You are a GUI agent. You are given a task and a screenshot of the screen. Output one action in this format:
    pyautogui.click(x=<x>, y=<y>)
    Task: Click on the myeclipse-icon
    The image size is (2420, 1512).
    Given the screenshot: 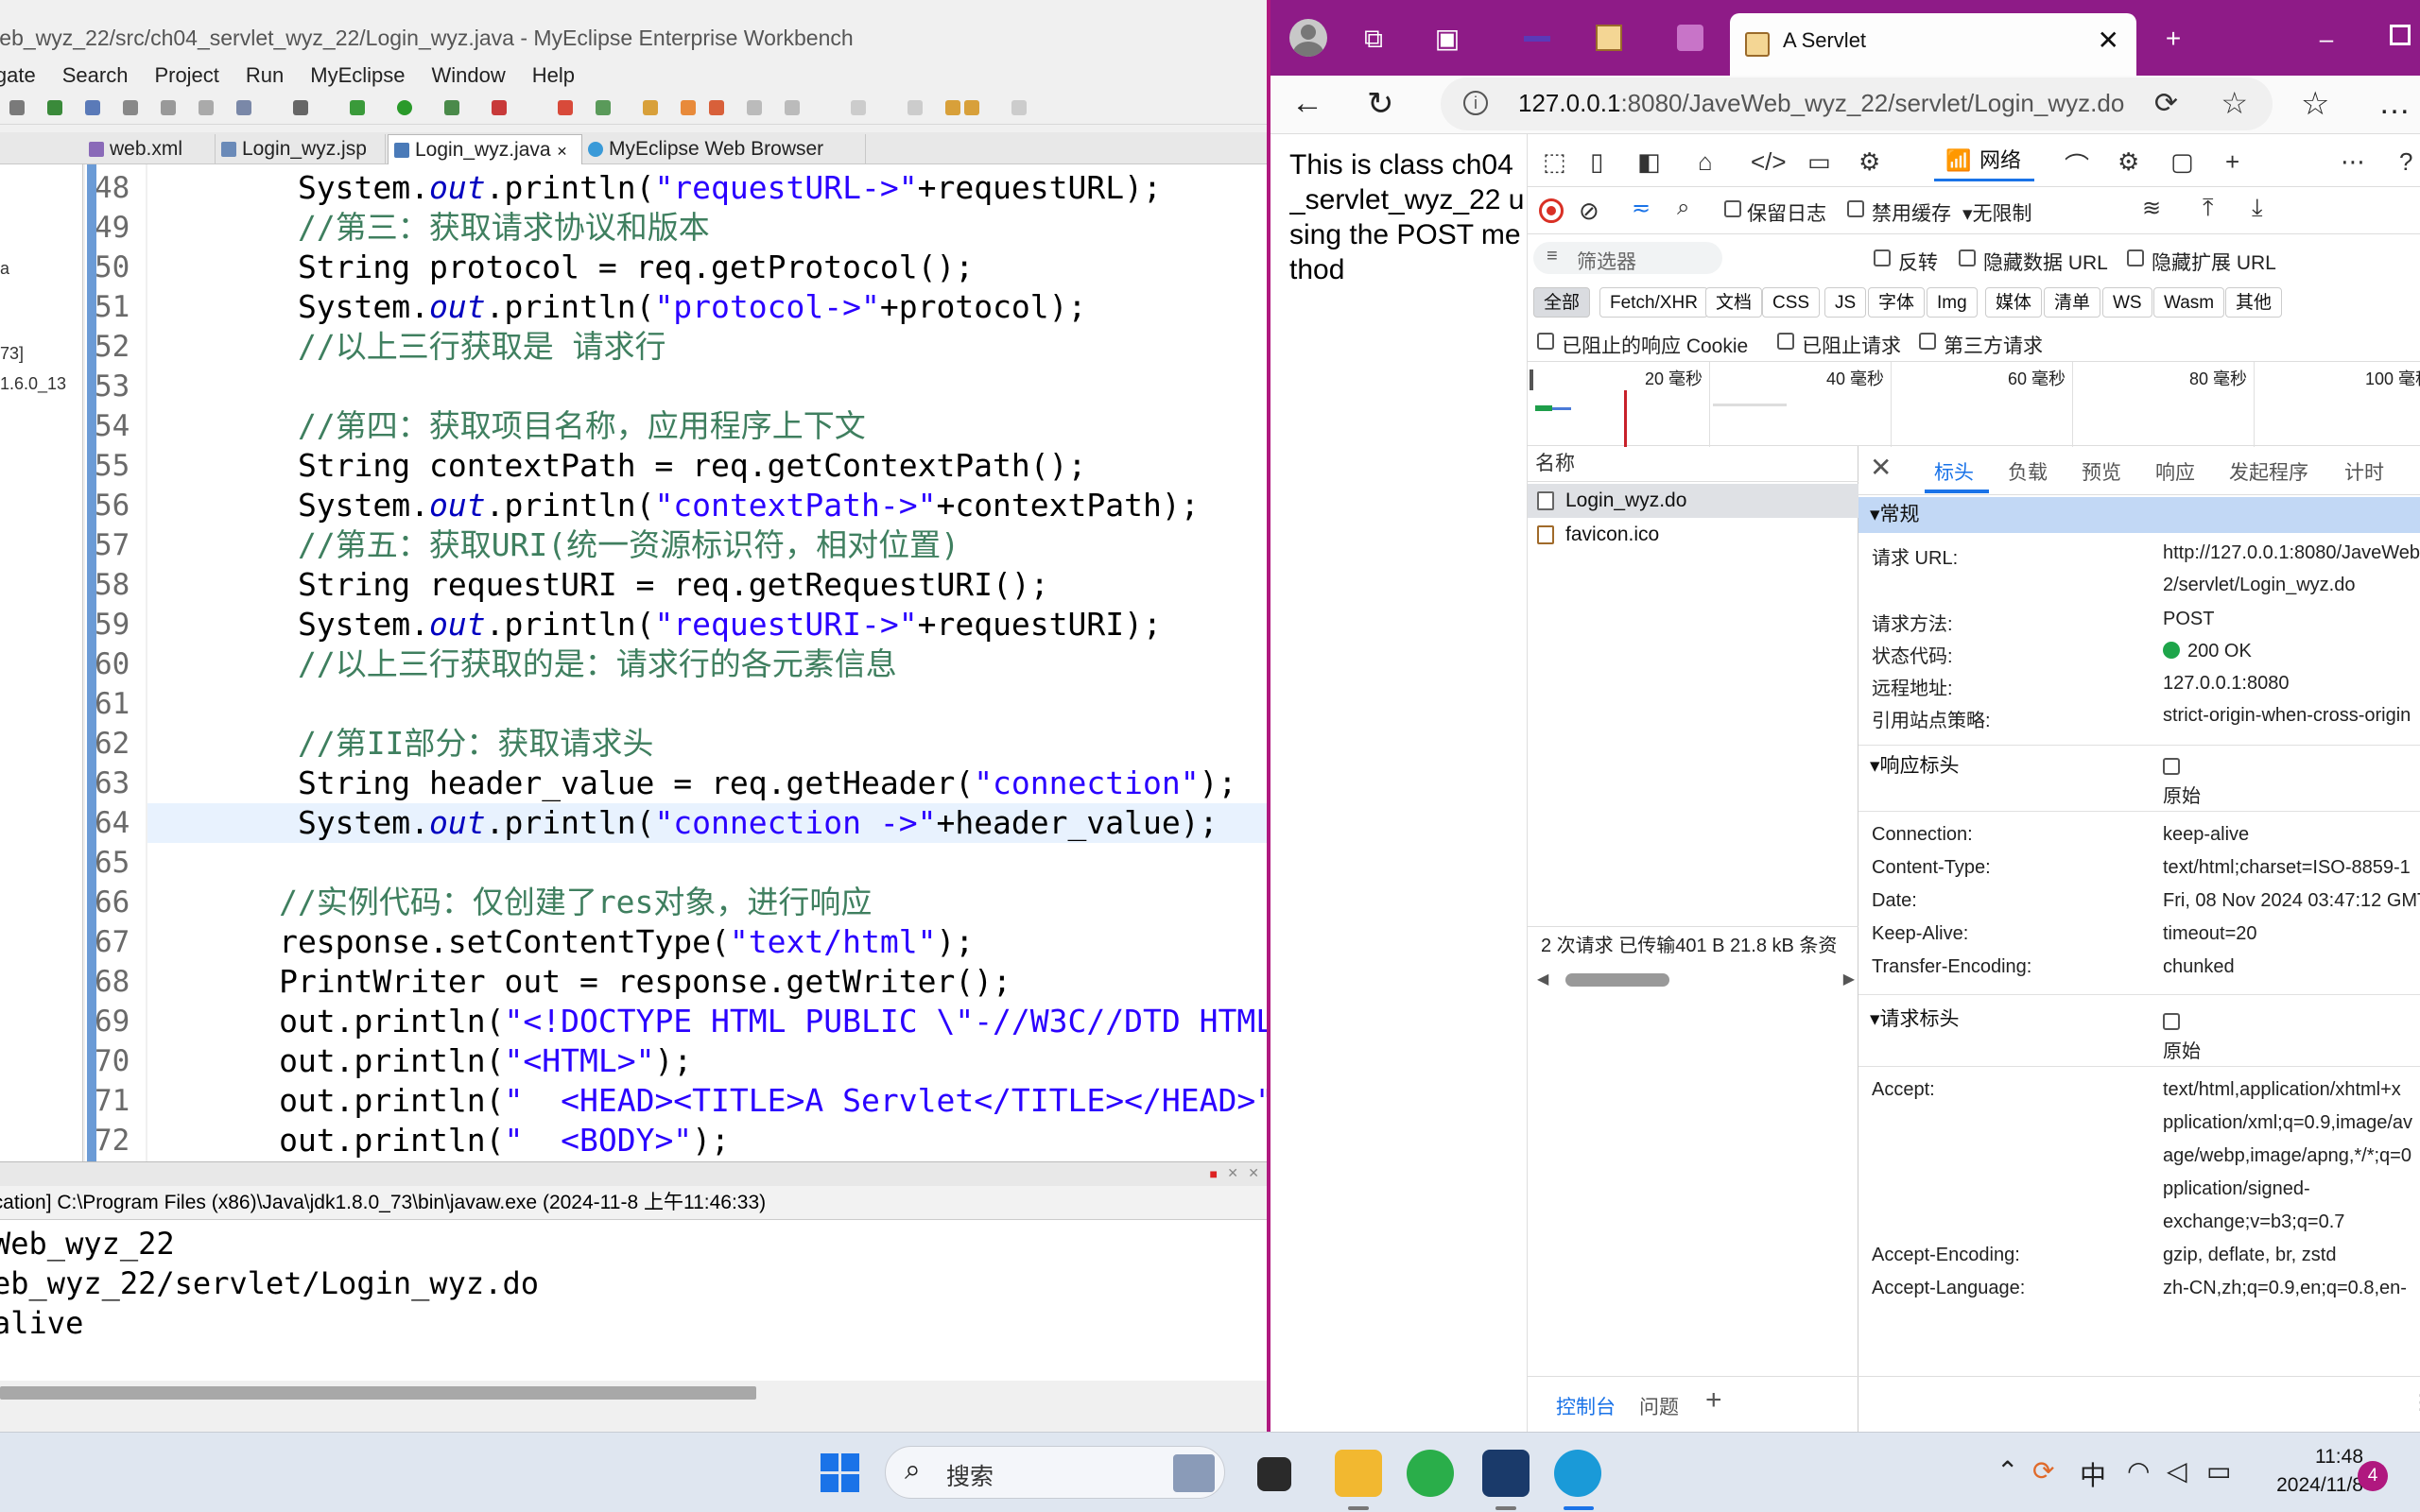 What is the action you would take?
    pyautogui.click(x=1506, y=1473)
    